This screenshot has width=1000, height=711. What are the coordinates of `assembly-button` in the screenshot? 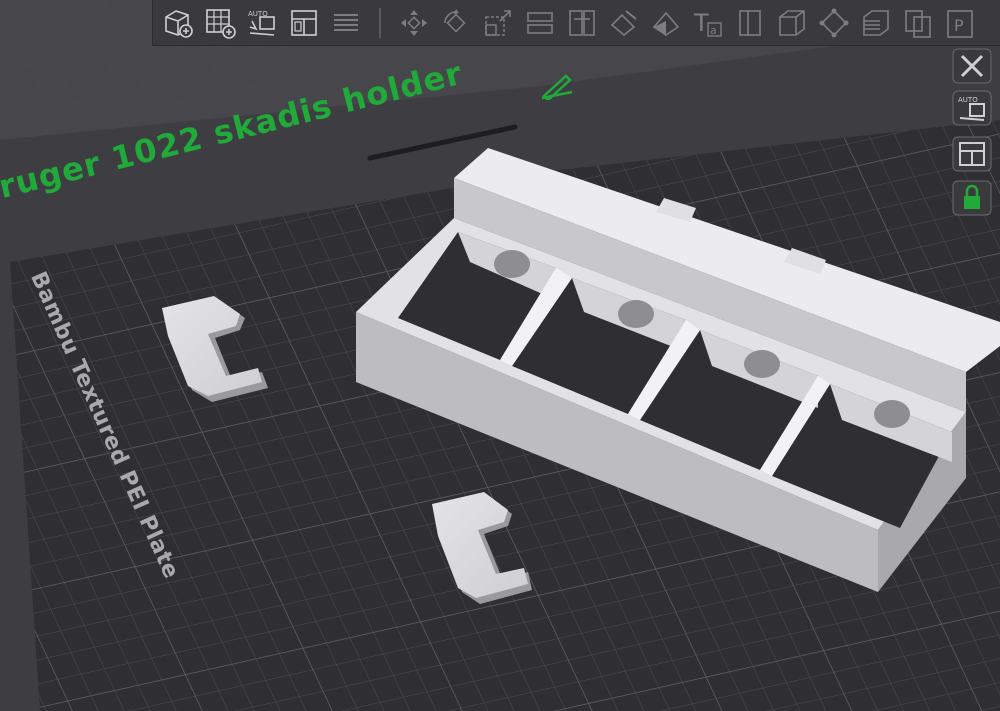 It's located at (876, 23).